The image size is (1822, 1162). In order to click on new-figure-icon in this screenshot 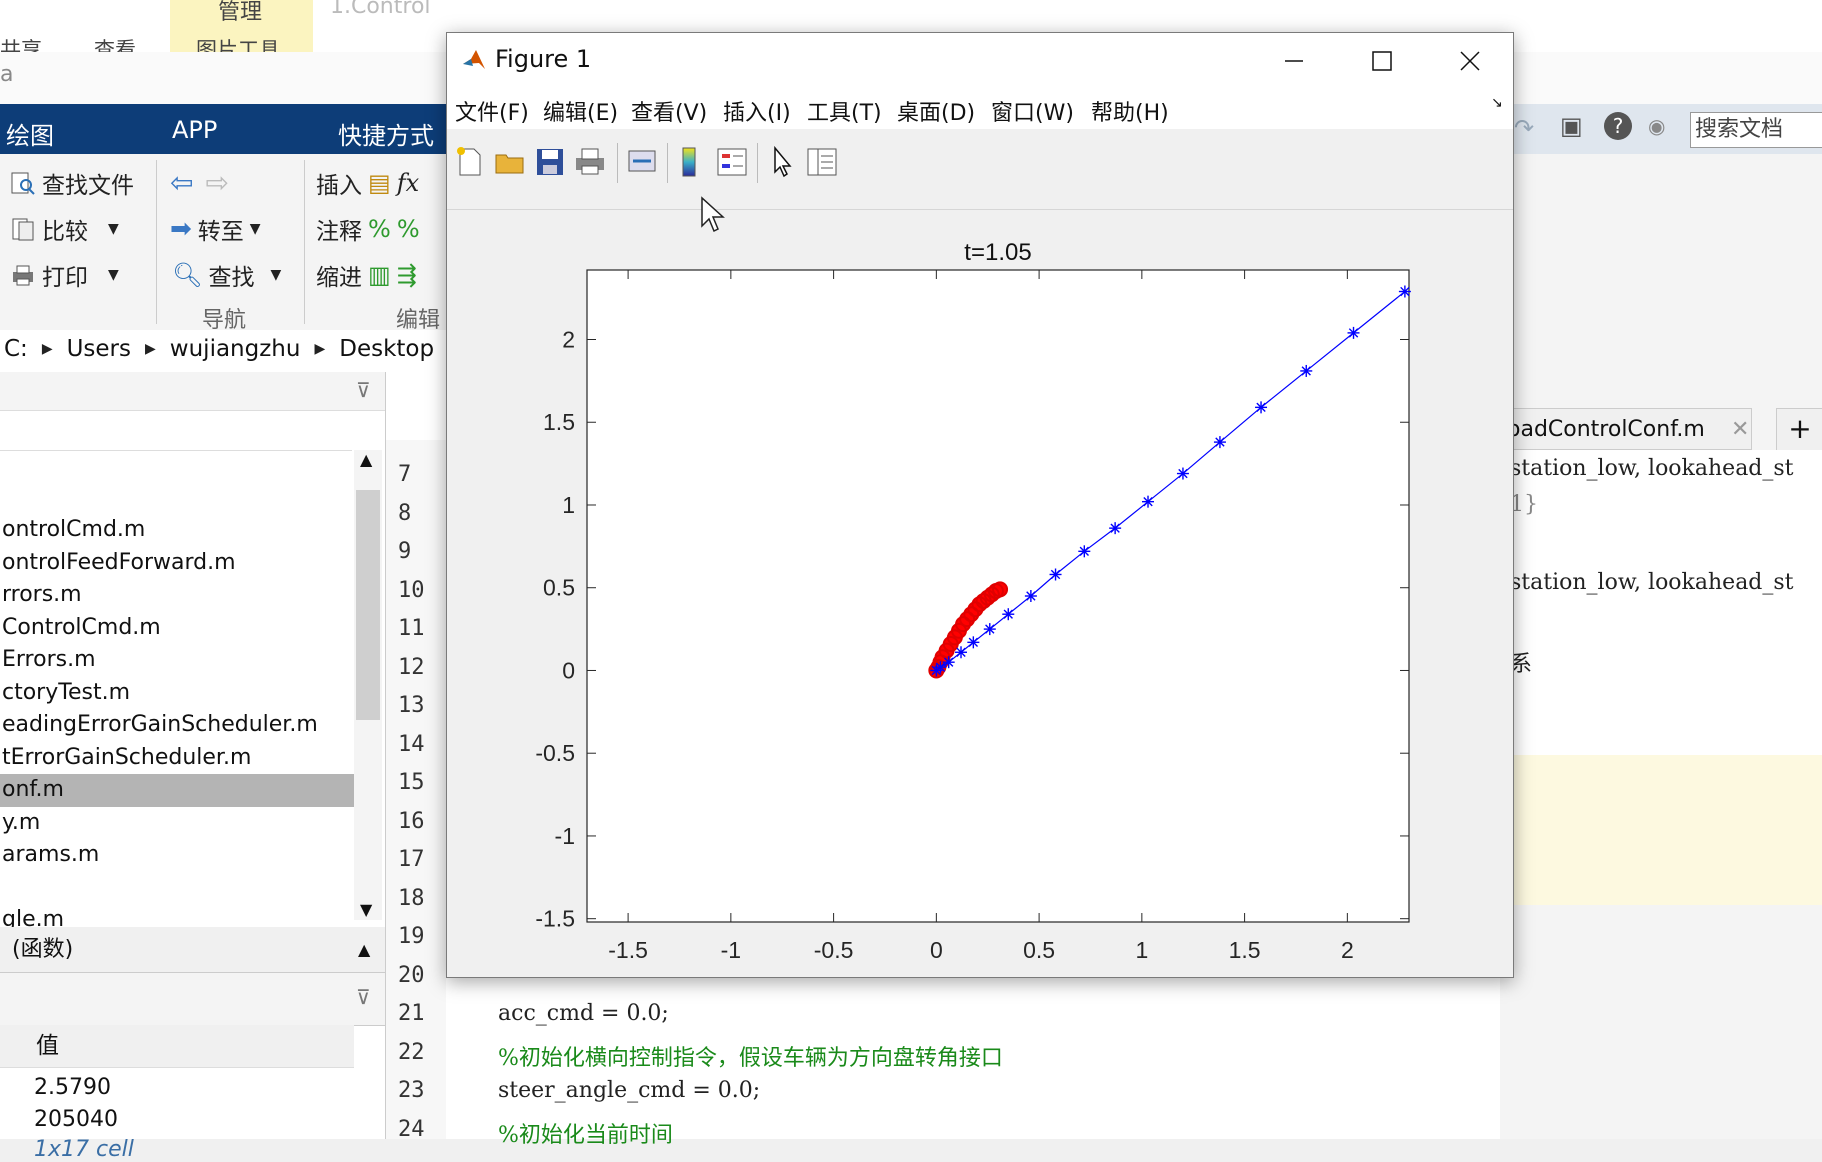, I will do `click(470, 162)`.